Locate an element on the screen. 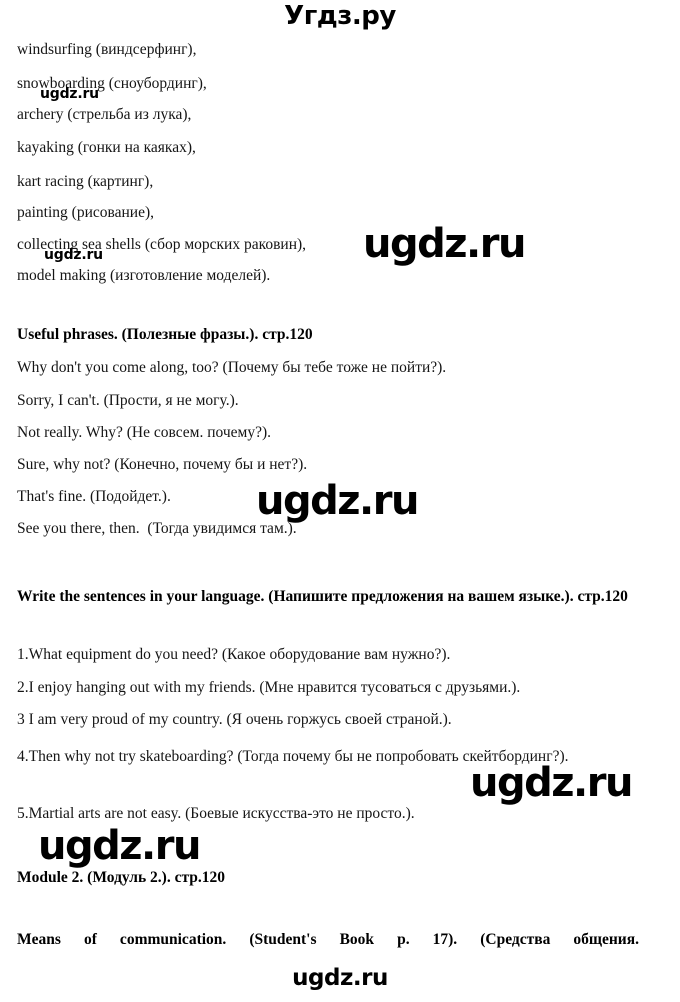 The width and height of the screenshot is (680, 1002). useful-phrase-2: Sorry, I can't. (Прости, я не могу.). is located at coordinates (128, 400).